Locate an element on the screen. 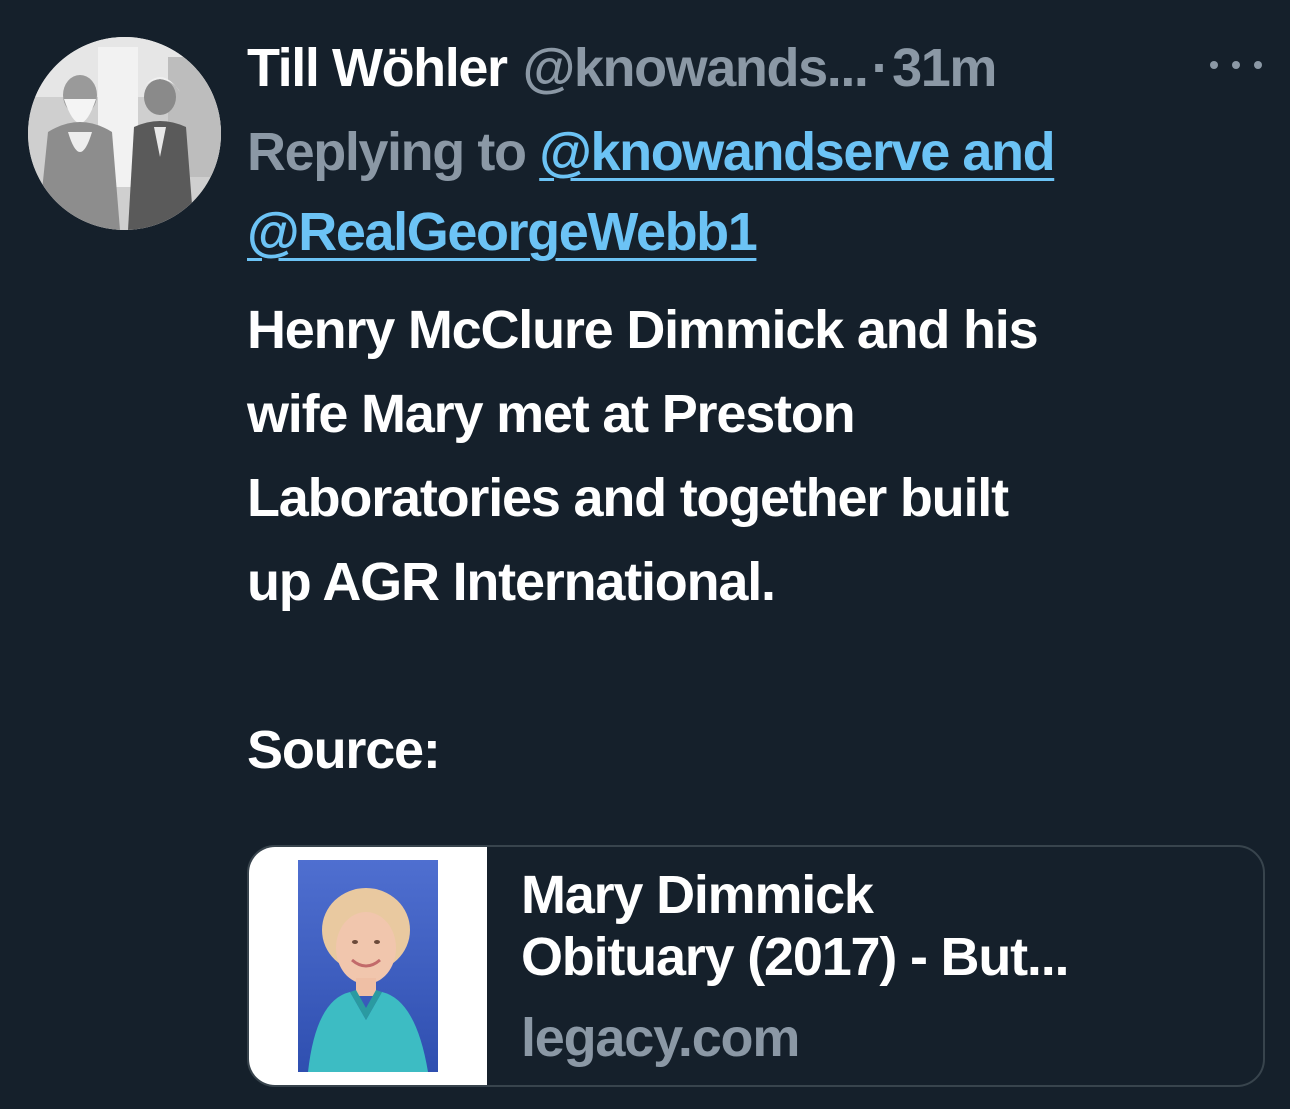  link-preview-domain: legacy.com is located at coordinates (660, 1038).